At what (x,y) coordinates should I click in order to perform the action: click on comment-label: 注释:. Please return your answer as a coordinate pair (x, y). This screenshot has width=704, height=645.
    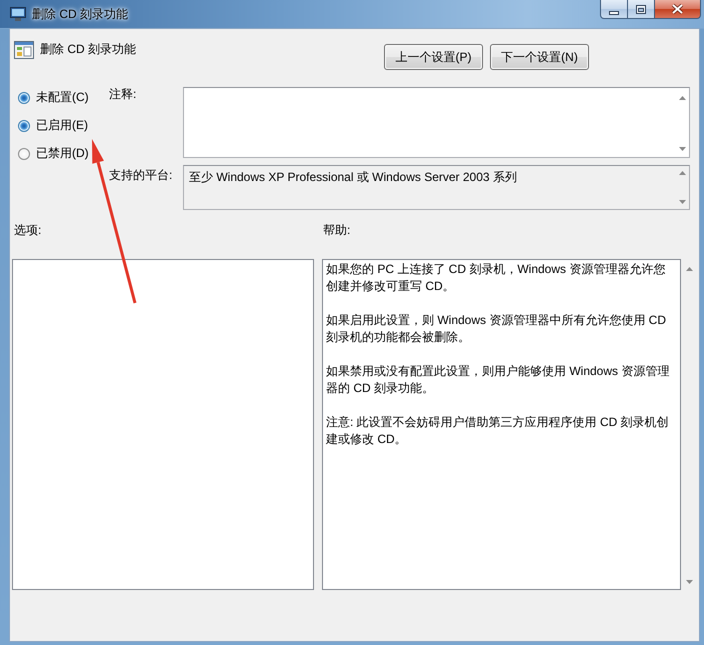
    Looking at the image, I should click on (123, 95).